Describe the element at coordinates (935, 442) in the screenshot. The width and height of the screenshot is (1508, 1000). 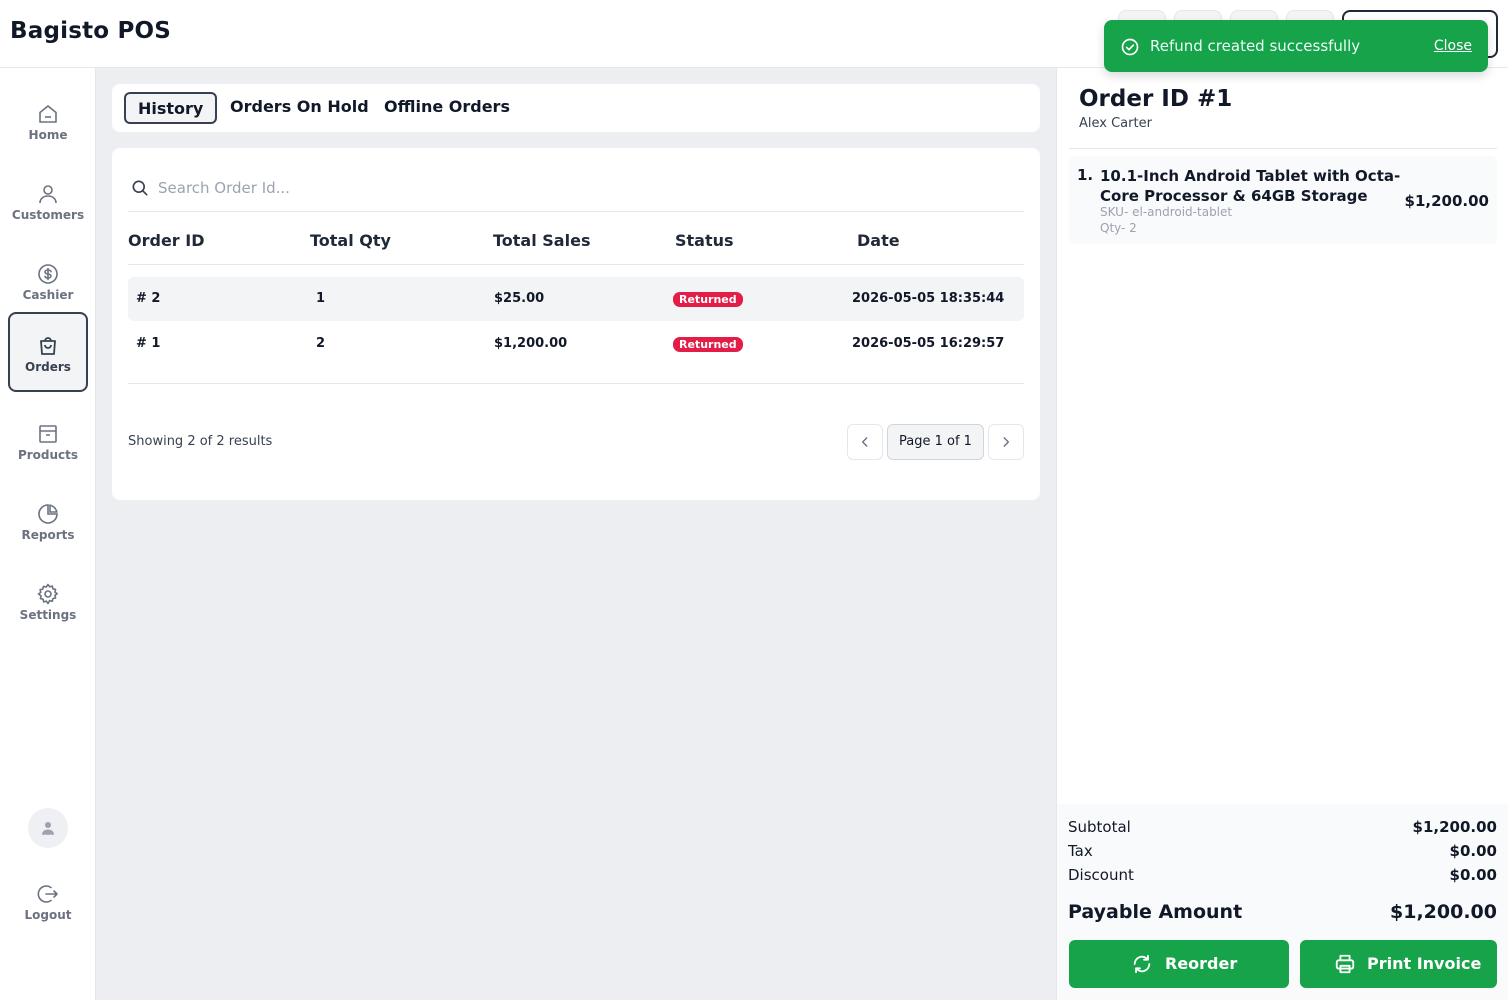
I see `page-indicator: Page 1 of 1` at that location.